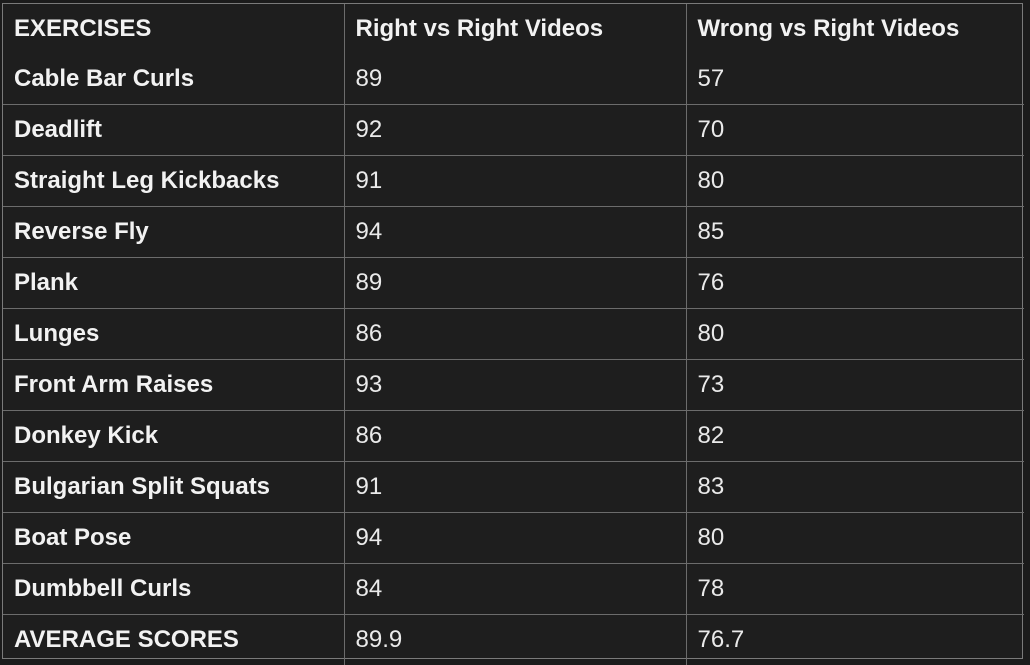 This screenshot has width=1030, height=665. I want to click on right-vs-right-score: 93, so click(515, 385).